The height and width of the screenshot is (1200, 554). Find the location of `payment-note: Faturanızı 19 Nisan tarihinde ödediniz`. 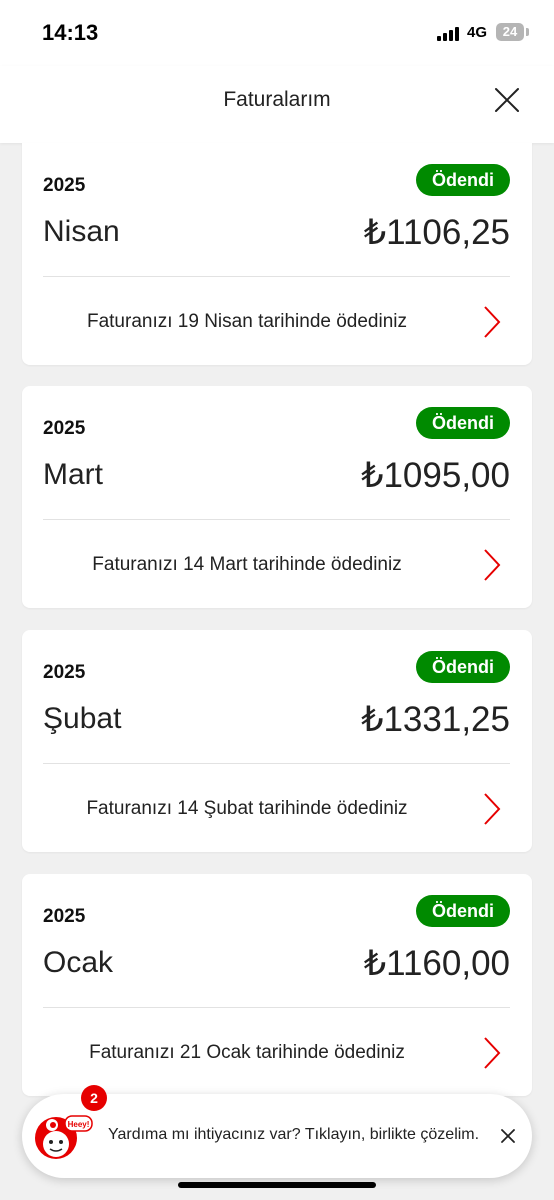

payment-note: Faturanızı 19 Nisan tarihinde ödediniz is located at coordinates (247, 321).